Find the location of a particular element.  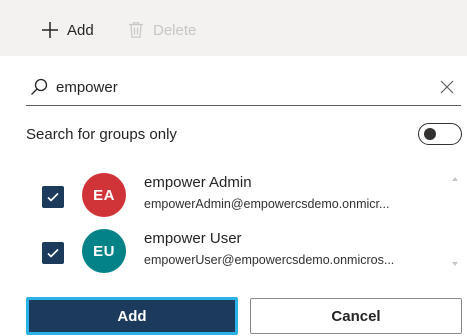

add-button: Add is located at coordinates (132, 316).